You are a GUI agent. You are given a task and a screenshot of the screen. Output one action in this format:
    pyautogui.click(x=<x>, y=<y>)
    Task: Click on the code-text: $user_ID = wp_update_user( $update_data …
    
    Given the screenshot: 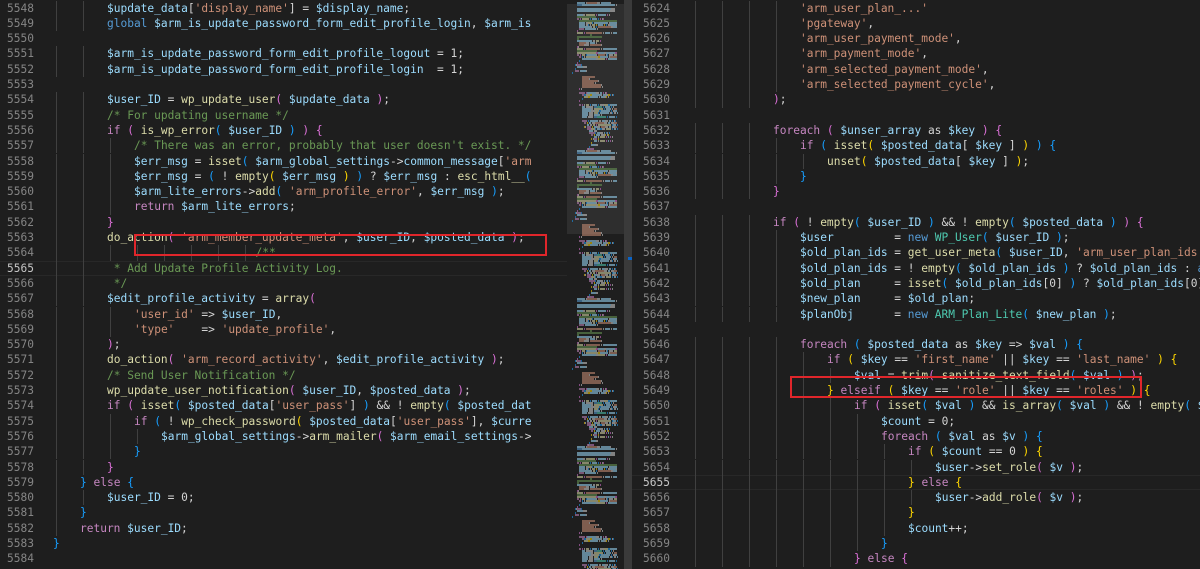 What is the action you would take?
    pyautogui.click(x=248, y=99)
    